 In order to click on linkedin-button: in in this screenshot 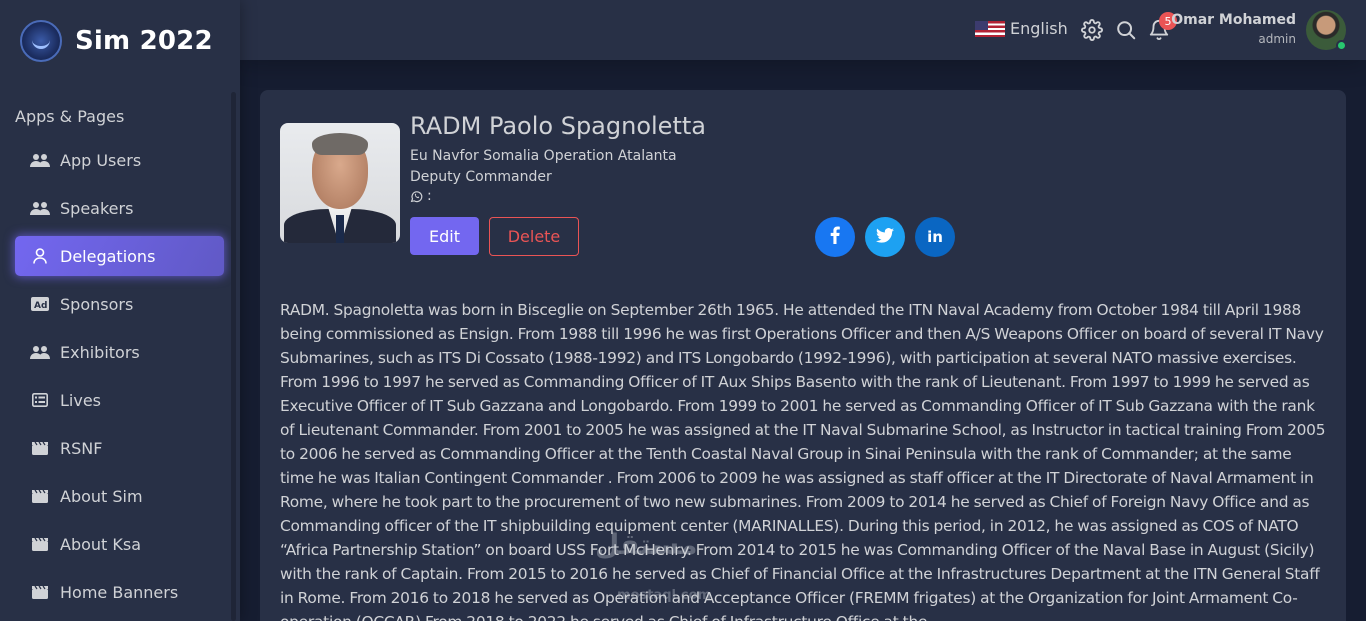, I will do `click(935, 237)`.